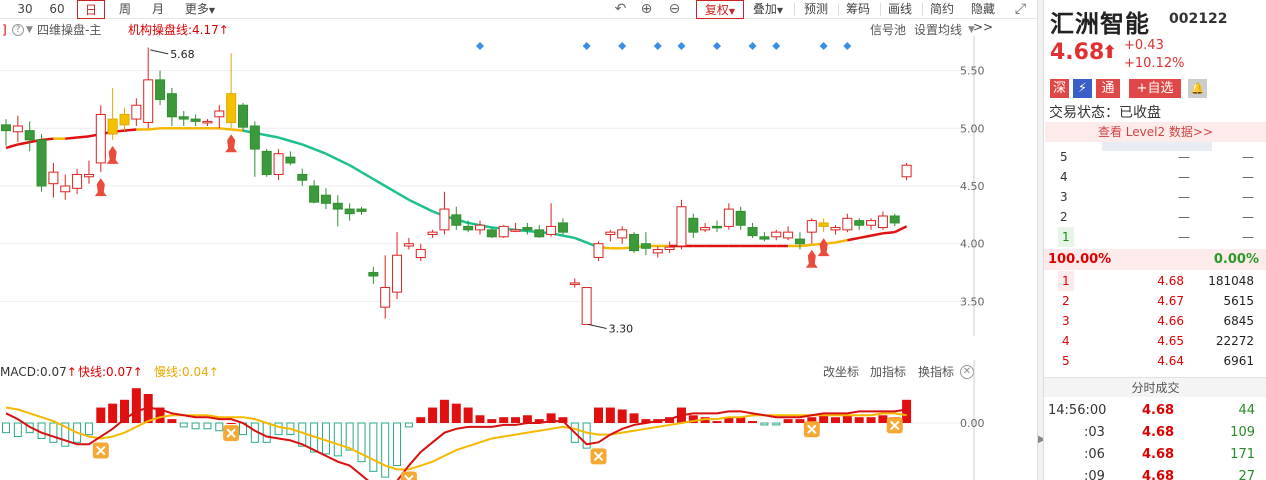 This screenshot has height=480, width=1266. Describe the element at coordinates (646, 9) in the screenshot. I see `zoom-in-icon: ⊕` at that location.